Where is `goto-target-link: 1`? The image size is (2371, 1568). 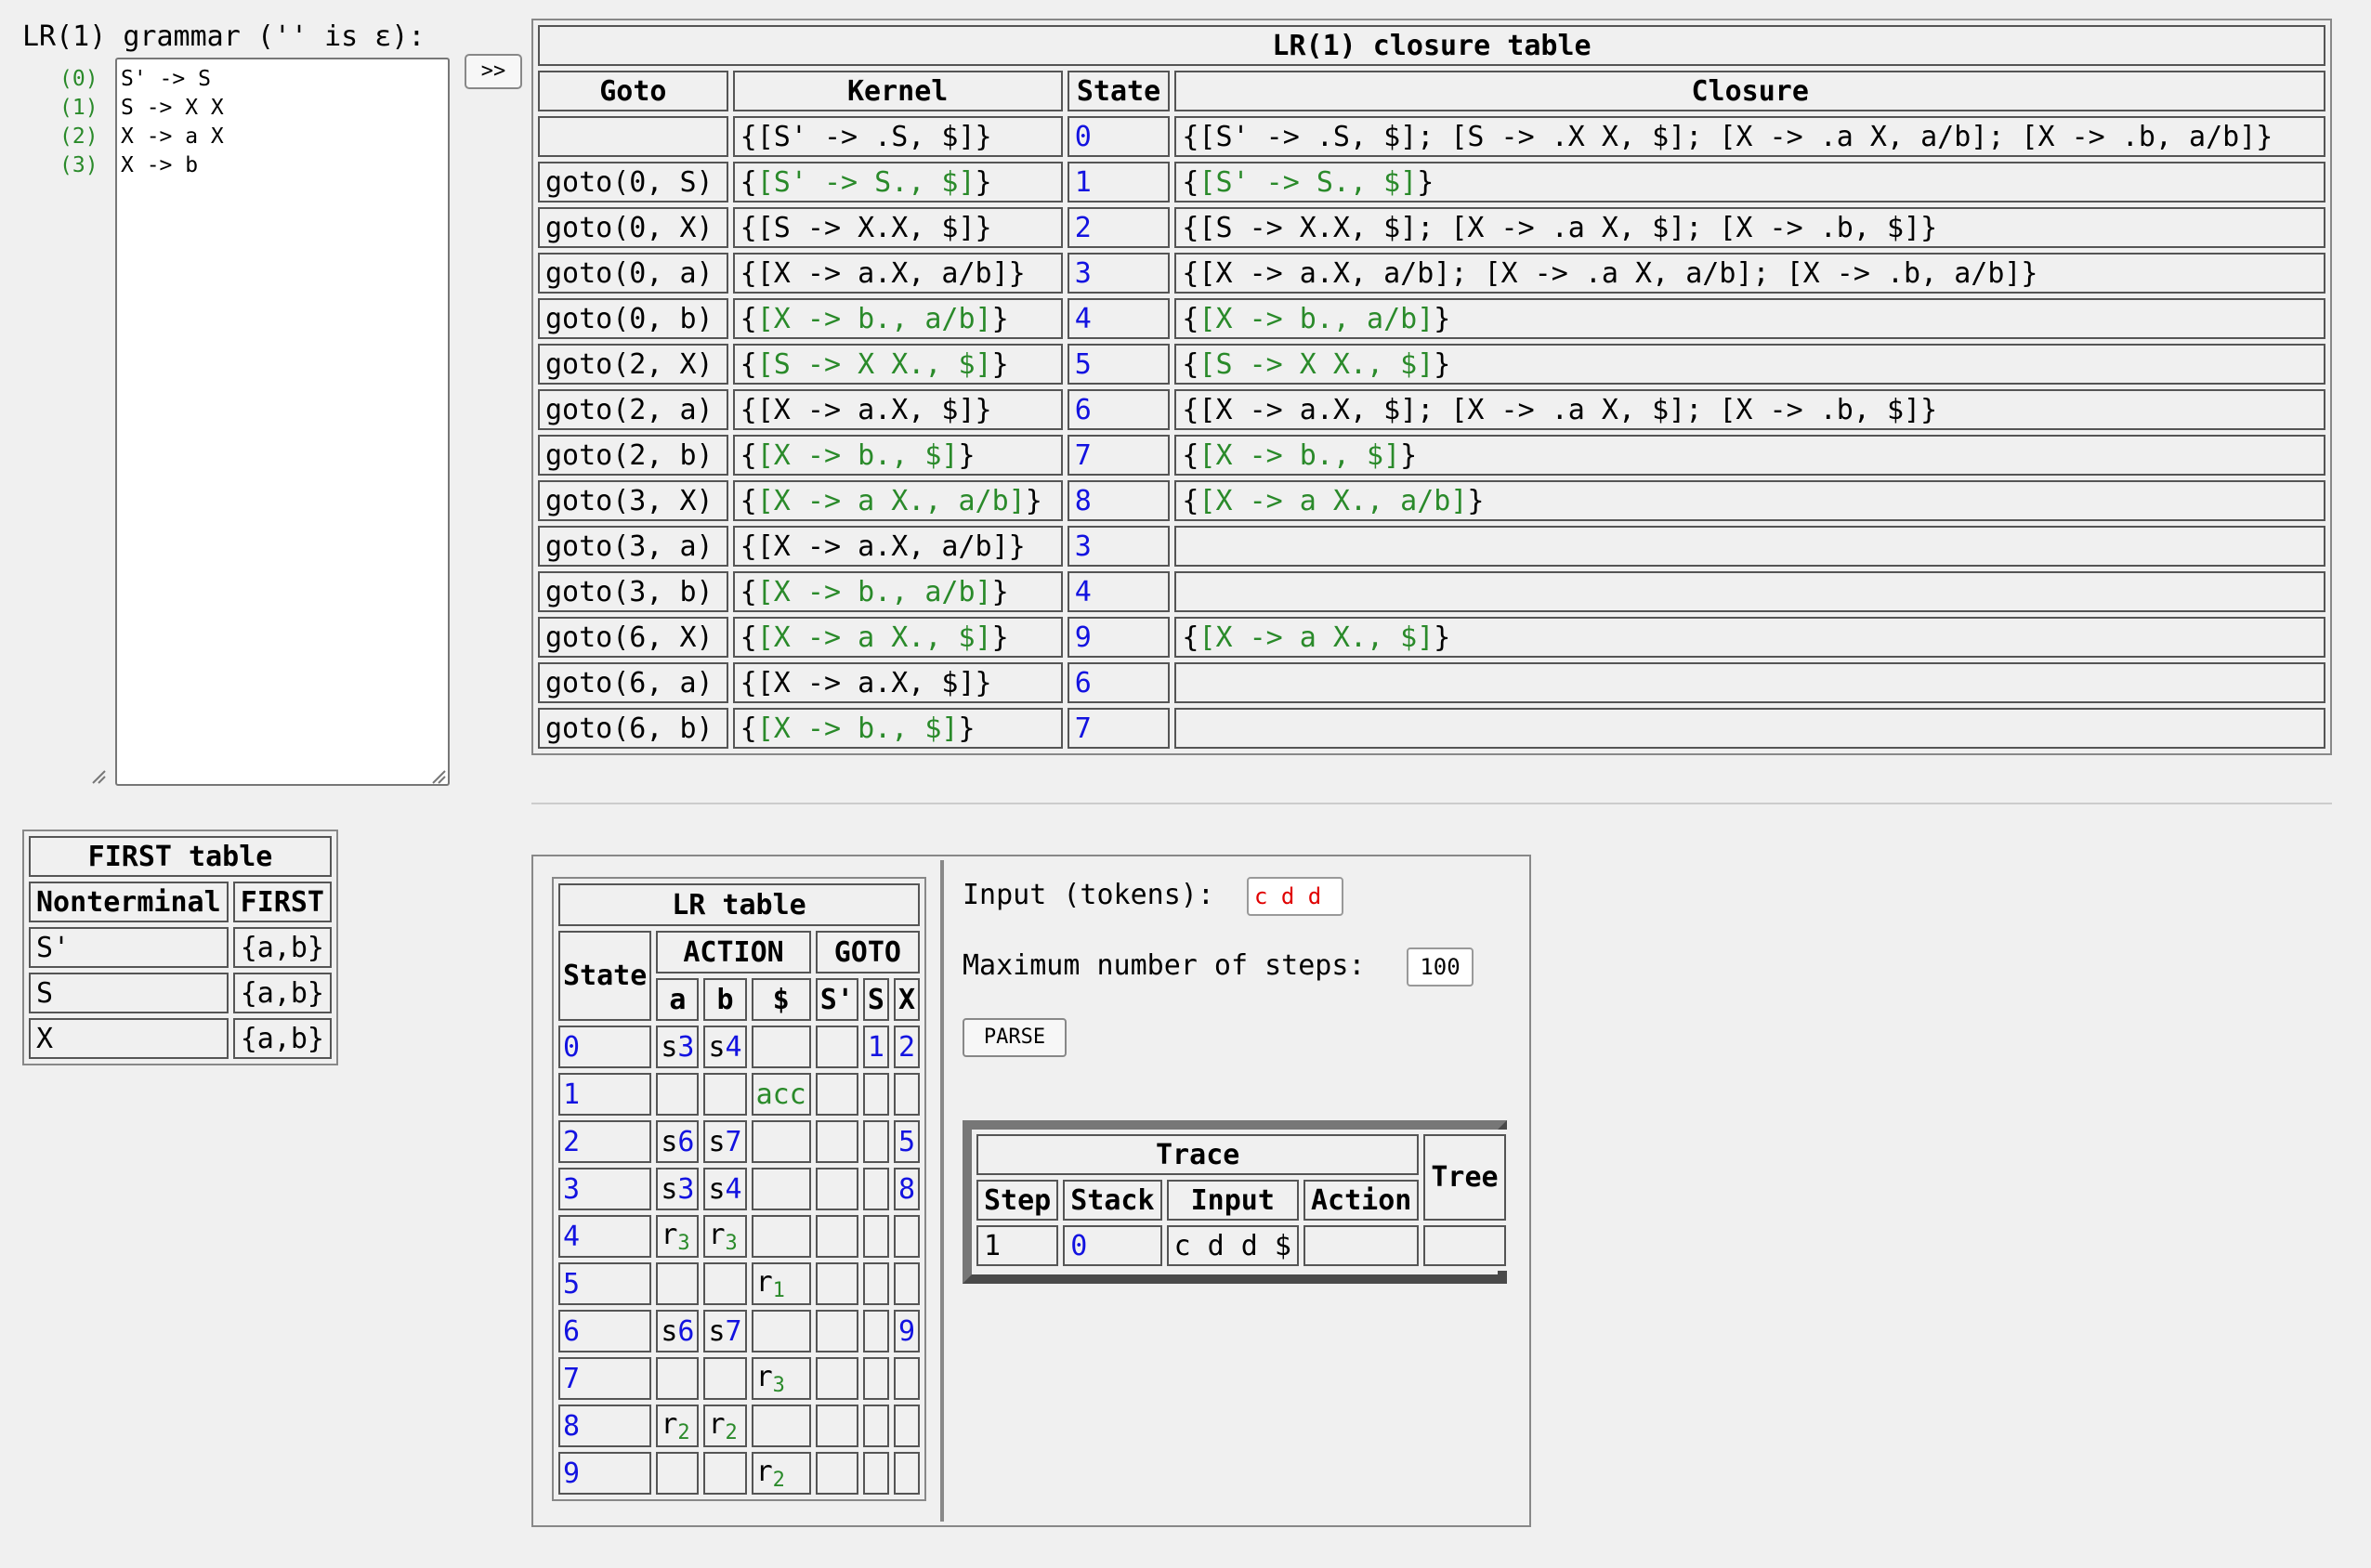 goto-target-link: 1 is located at coordinates (876, 1047).